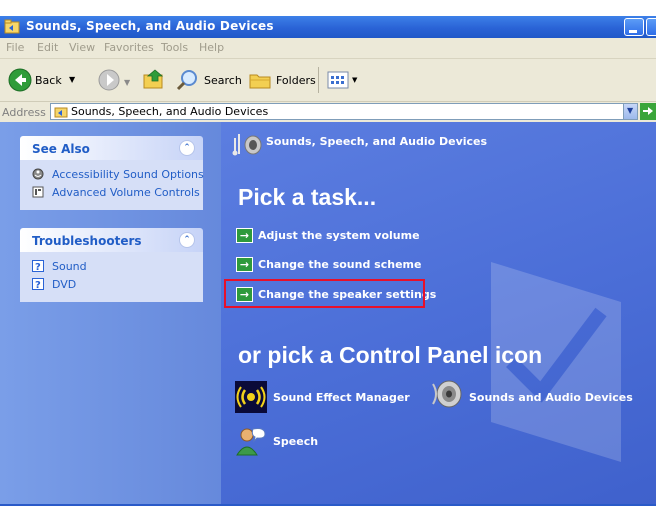  Describe the element at coordinates (20, 80) in the screenshot. I see `back-arrow-icon` at that location.